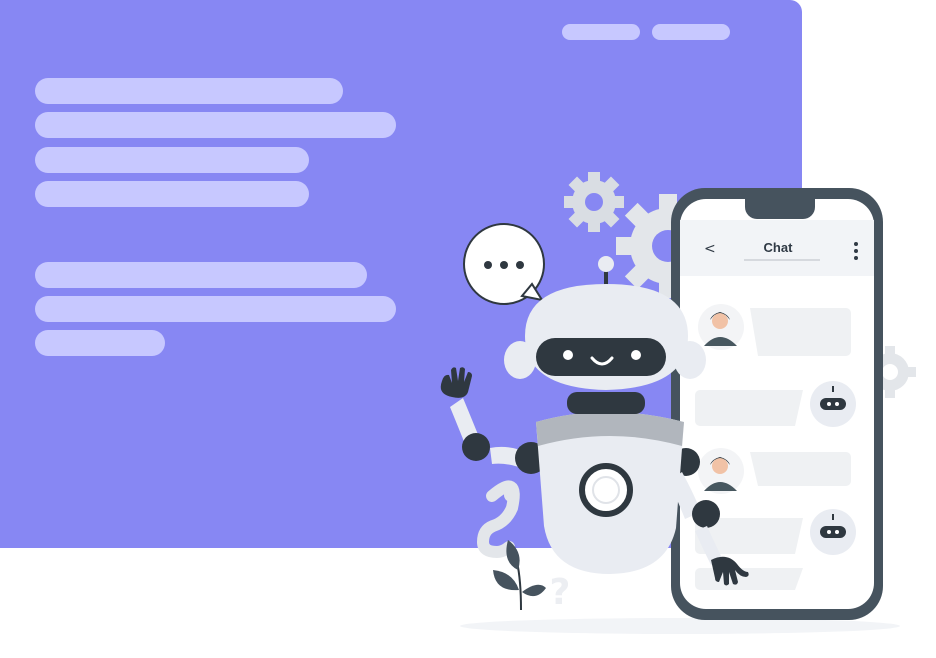  I want to click on robot-antenna-tip, so click(606, 264).